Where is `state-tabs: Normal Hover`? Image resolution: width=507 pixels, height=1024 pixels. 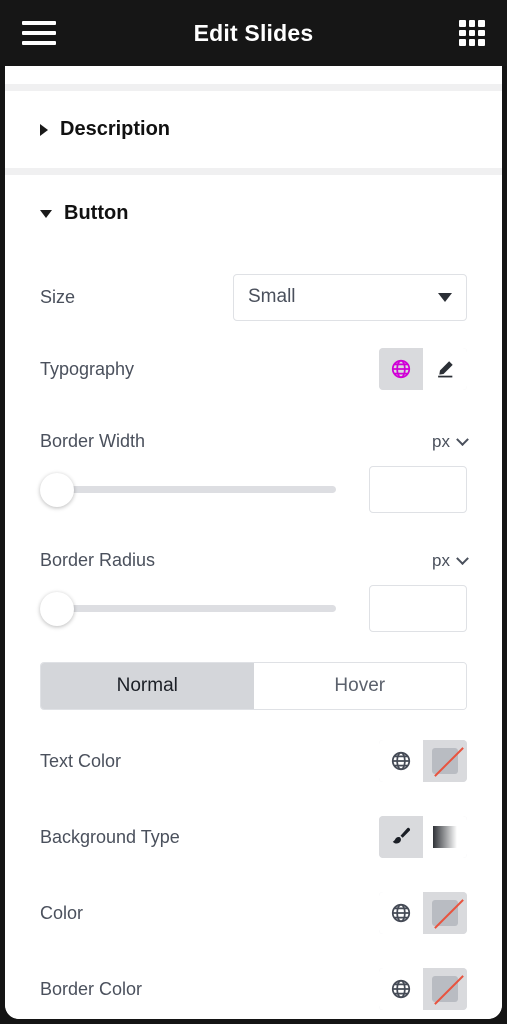 state-tabs: Normal Hover is located at coordinates (253, 686).